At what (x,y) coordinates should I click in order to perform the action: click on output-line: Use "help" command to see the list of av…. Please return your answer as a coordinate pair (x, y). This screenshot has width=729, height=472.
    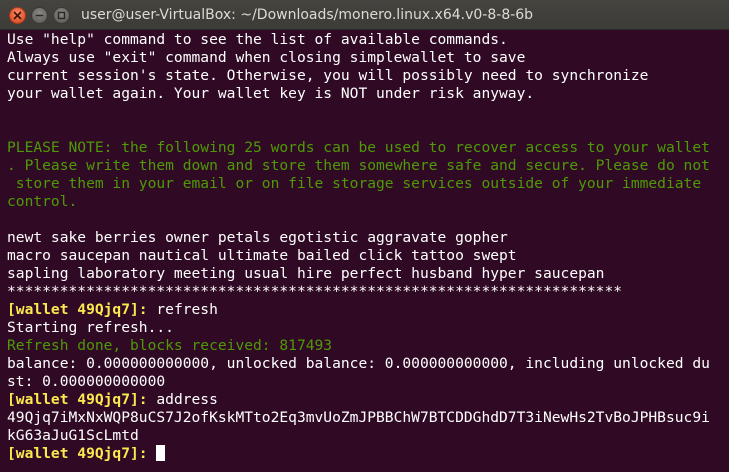
    Looking at the image, I should click on (257, 39).